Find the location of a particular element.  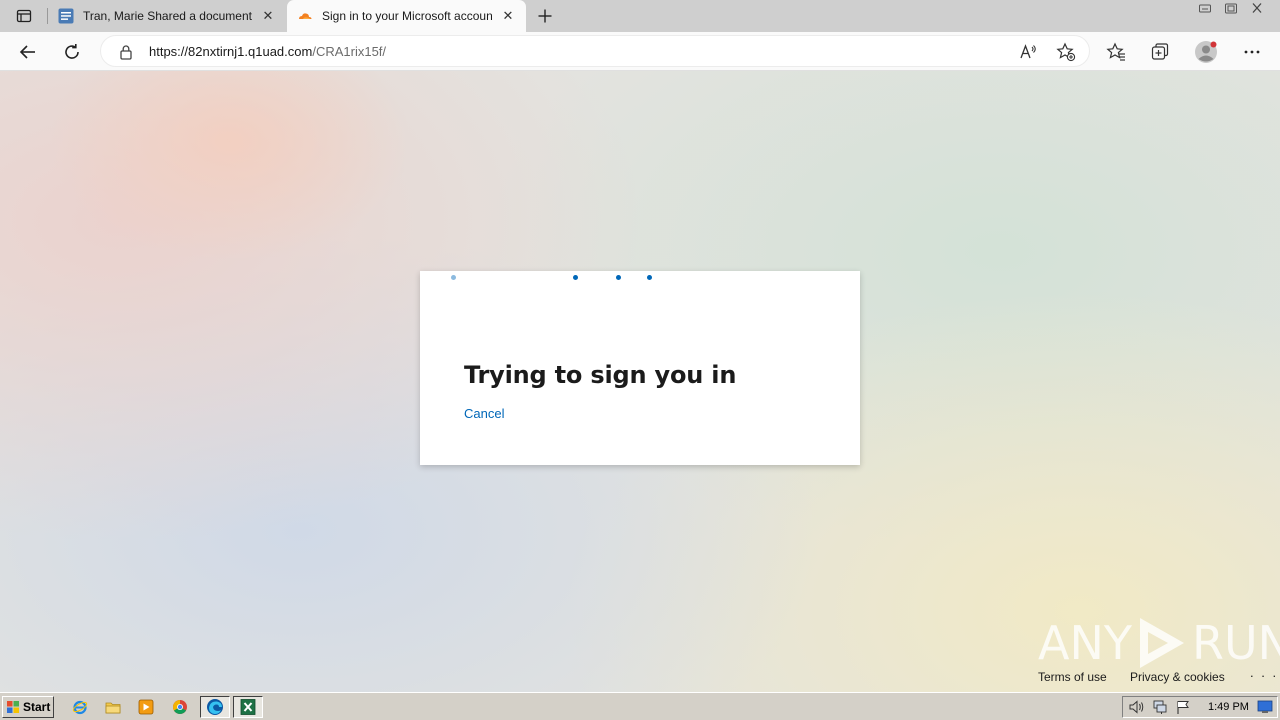

folder-icon is located at coordinates (113, 708).